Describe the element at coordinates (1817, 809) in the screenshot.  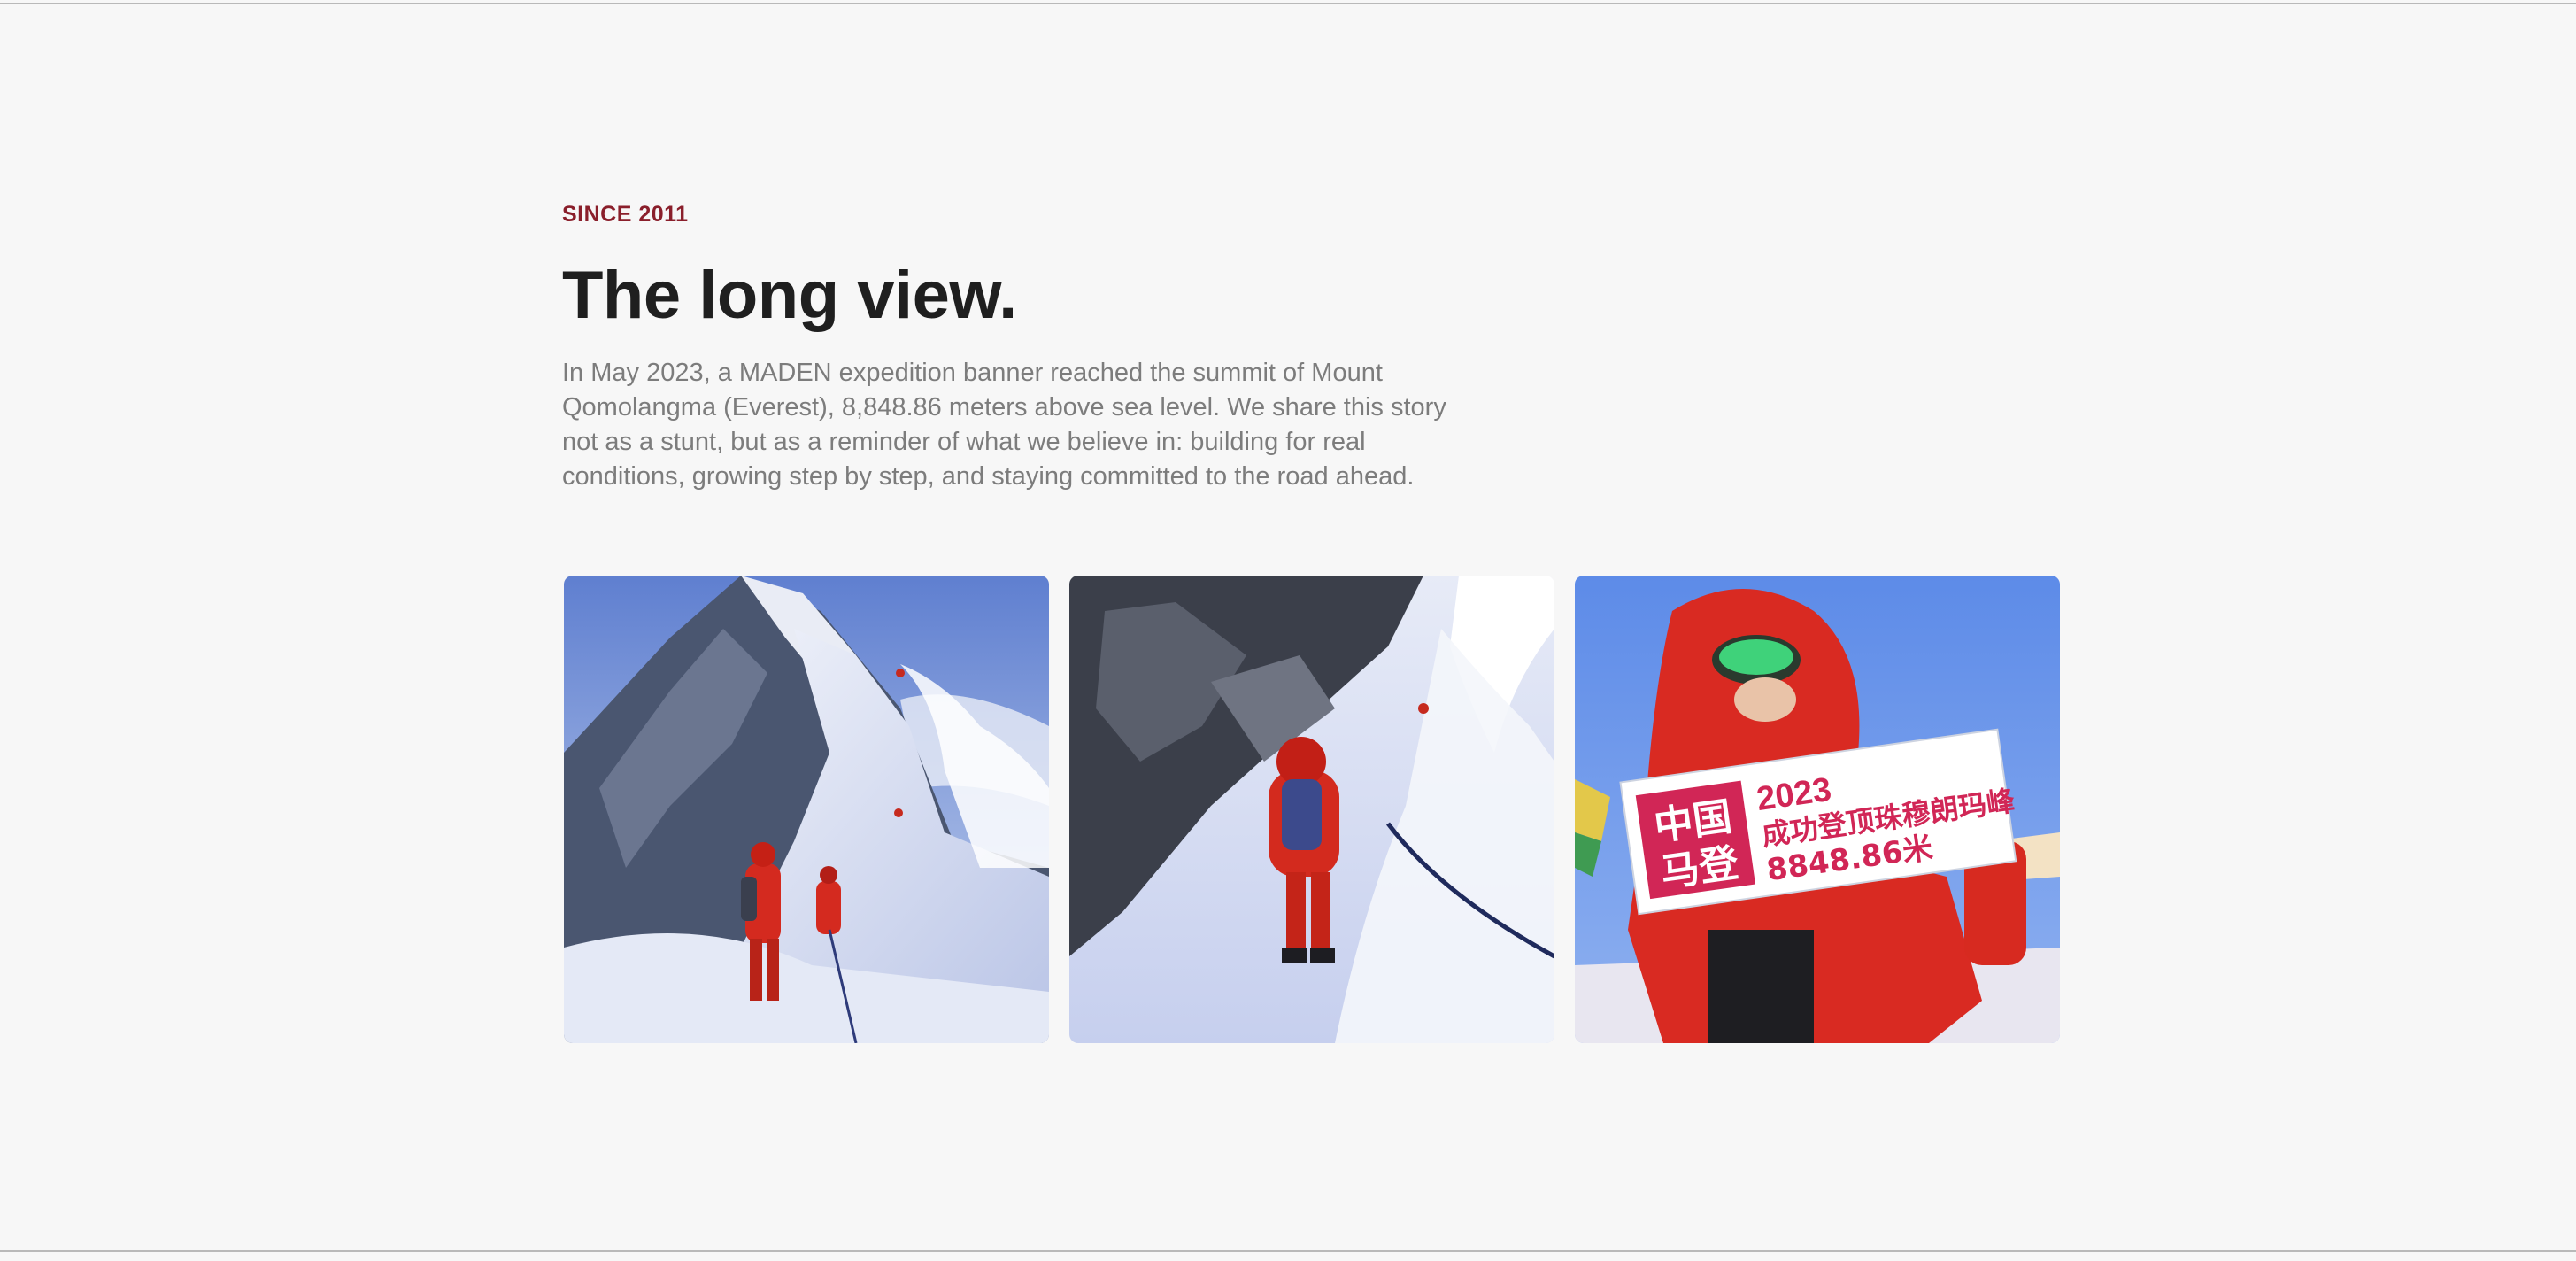
I see `photo-summit-banner: 中国 马登 2023 成功登顶珠穆朗玛峰 8848.86米` at that location.